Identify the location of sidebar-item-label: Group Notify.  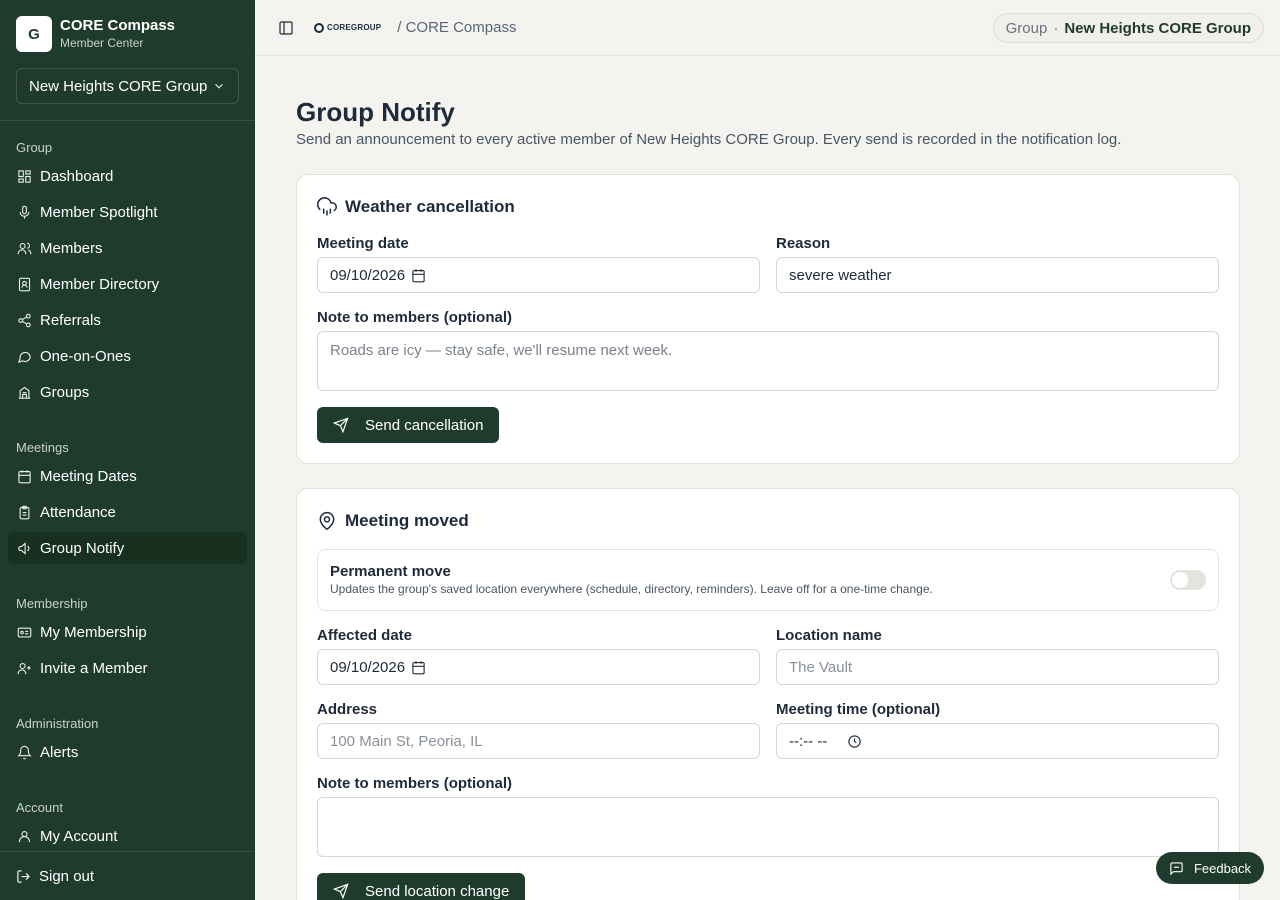
(82, 548).